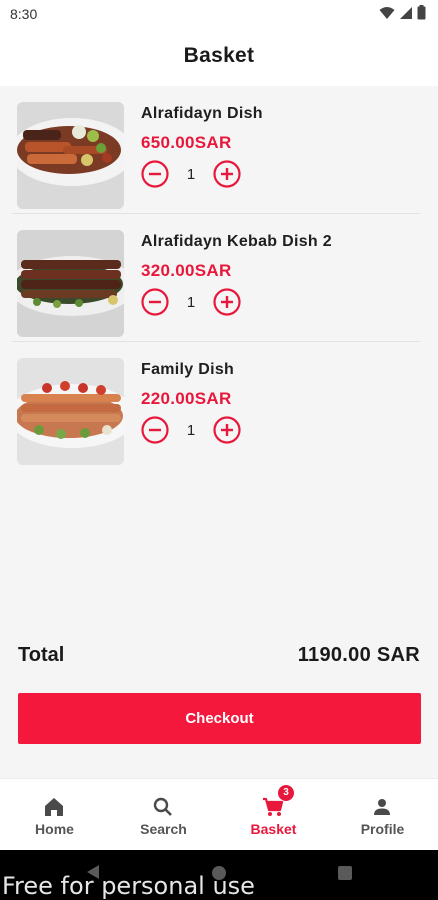  What do you see at coordinates (382, 807) in the screenshot?
I see `person-icon` at bounding box center [382, 807].